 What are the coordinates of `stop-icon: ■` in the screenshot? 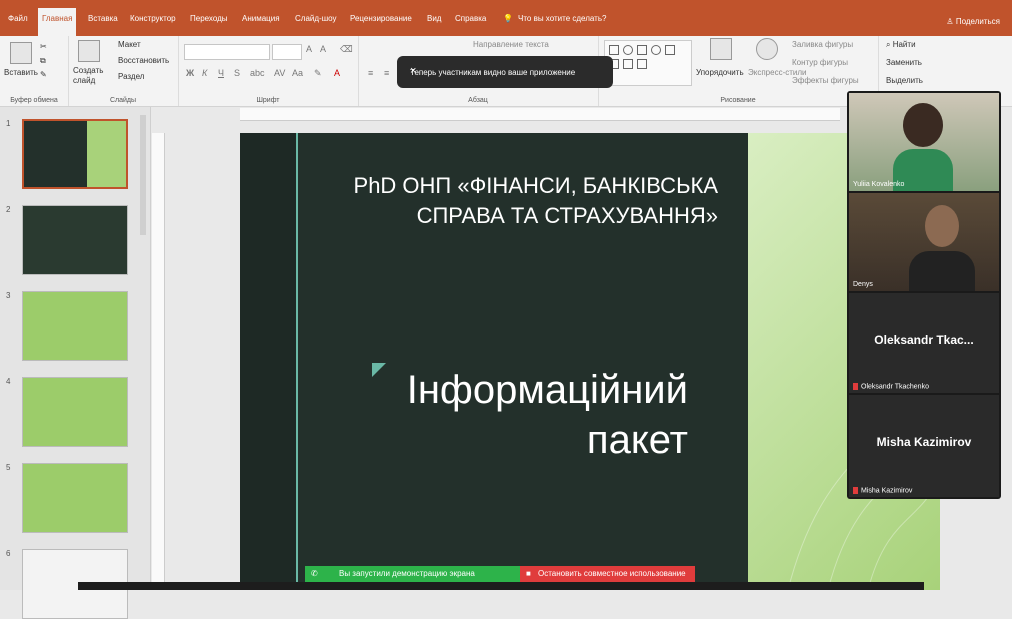 It's located at (528, 573).